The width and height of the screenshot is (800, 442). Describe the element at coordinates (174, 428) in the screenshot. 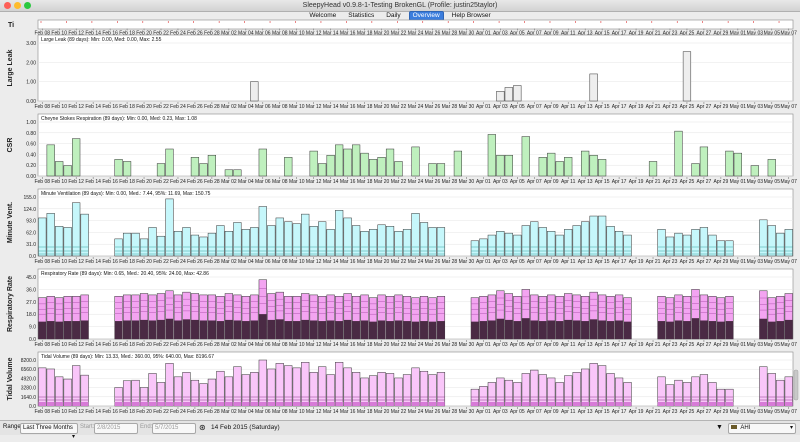

I see `end-date-field: 5/7/2015` at that location.